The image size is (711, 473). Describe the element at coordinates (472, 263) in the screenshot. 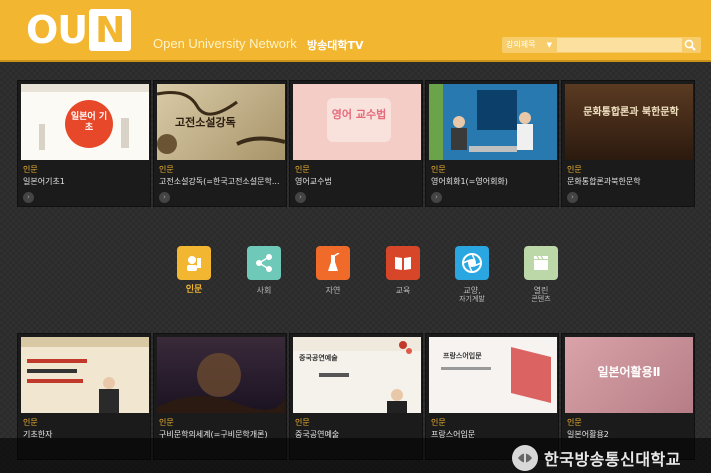

I see `aperture-icon` at that location.